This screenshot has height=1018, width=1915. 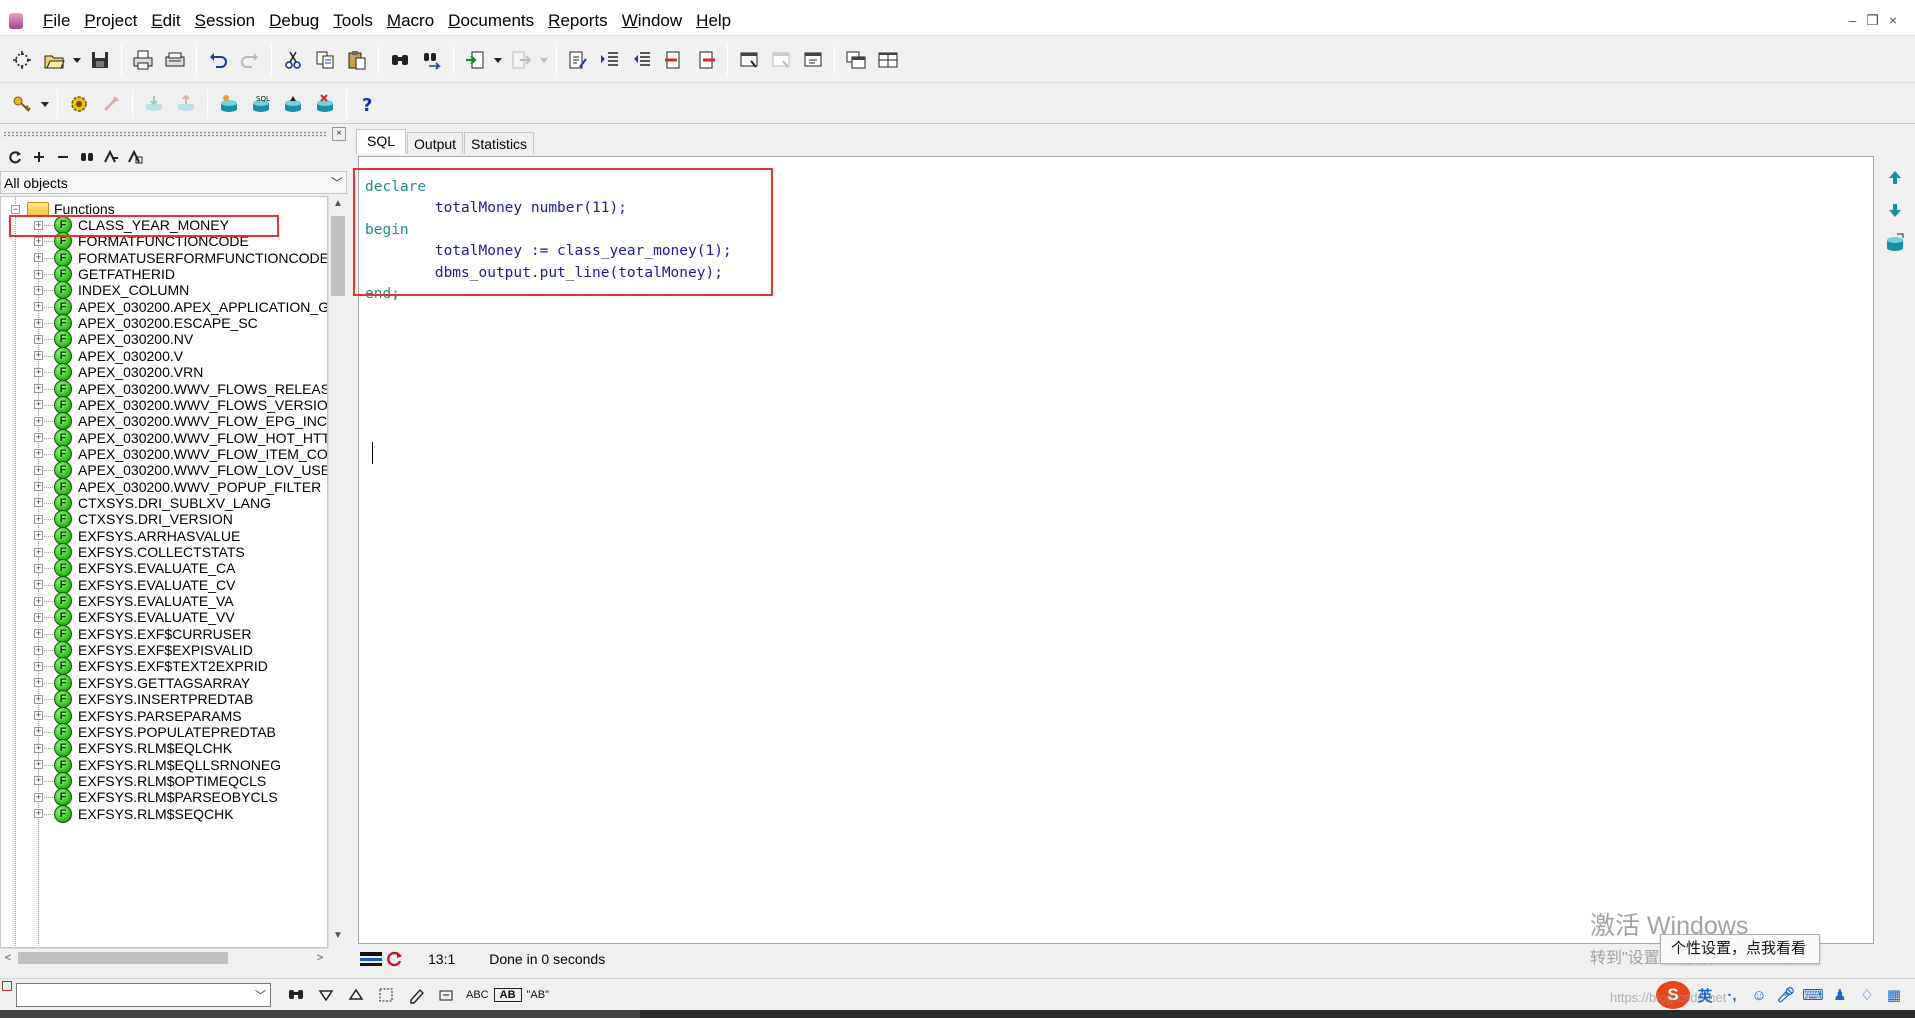 I want to click on lowercase-icon, so click(x=706, y=60).